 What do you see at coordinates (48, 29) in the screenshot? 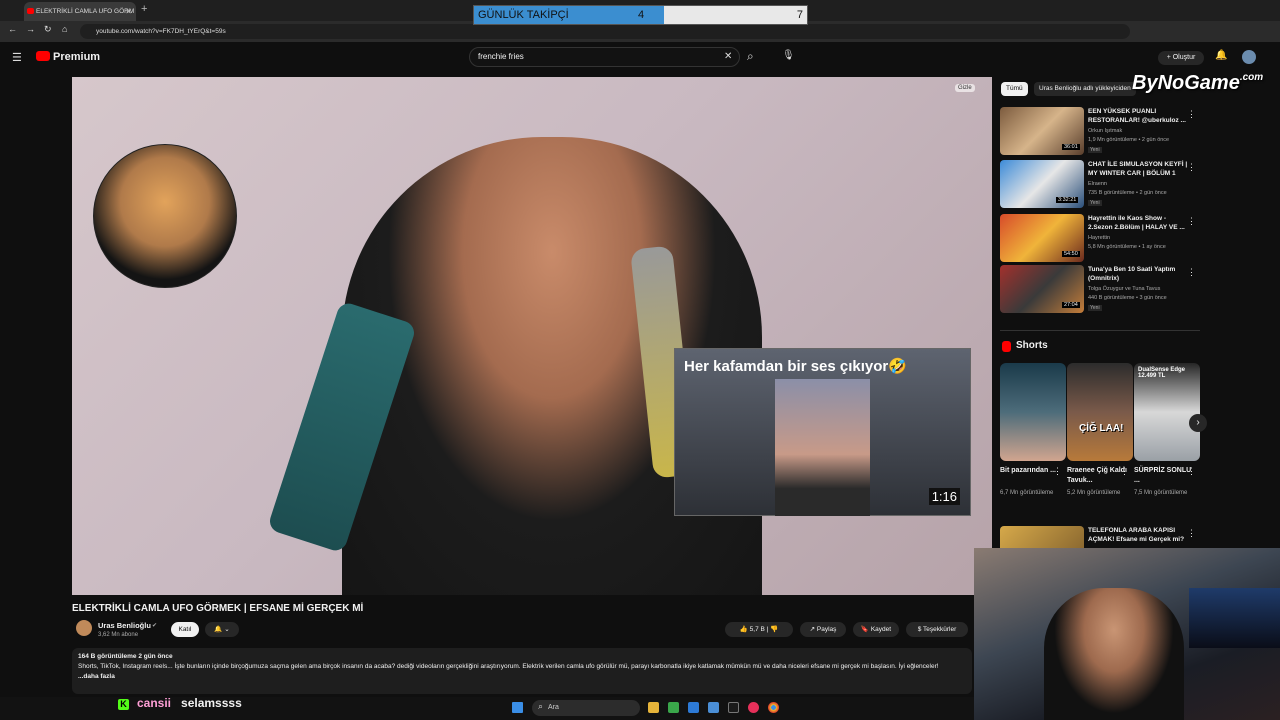
I see `reload-icon: ↻` at bounding box center [48, 29].